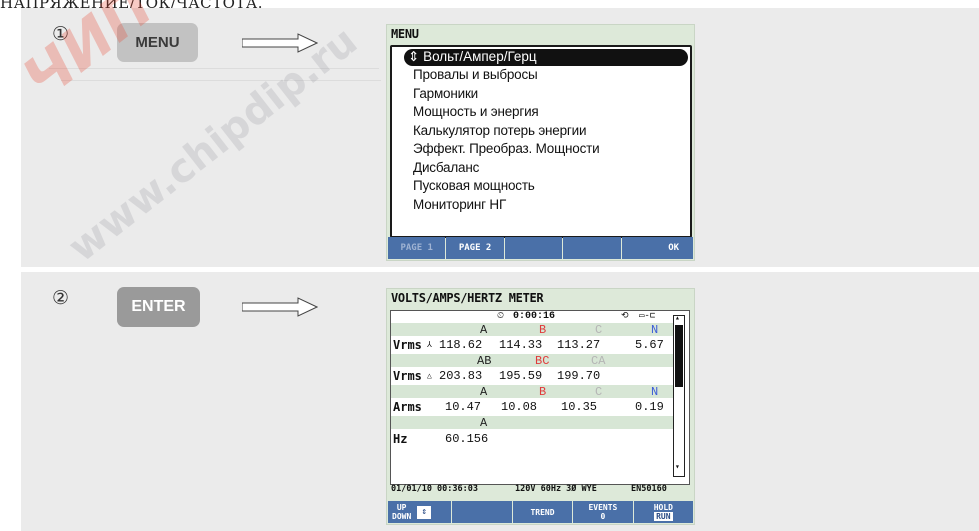 The image size is (979, 531). What do you see at coordinates (500, 130) in the screenshot?
I see `menu-item: Калькулятор потерь энергии` at bounding box center [500, 130].